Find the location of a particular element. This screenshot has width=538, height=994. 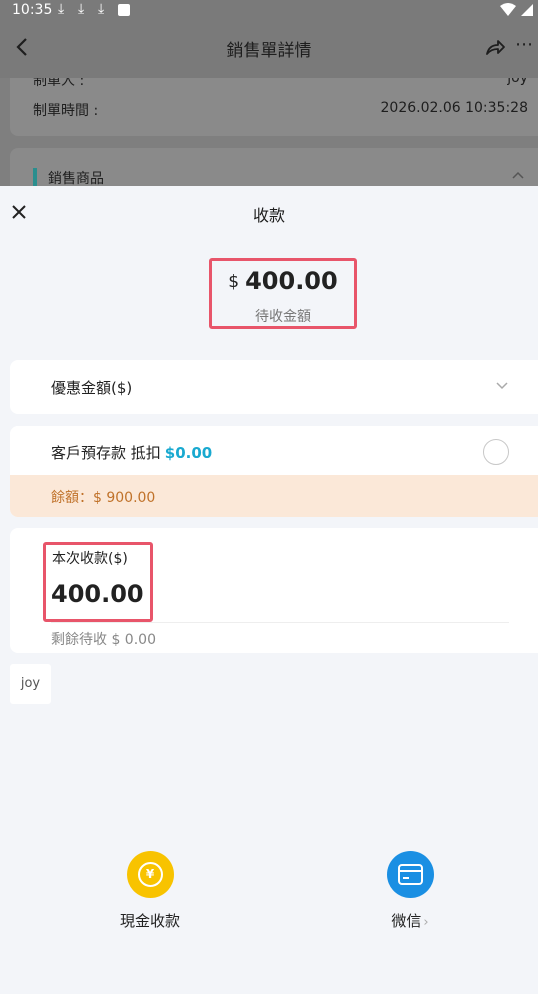

share-icon is located at coordinates (495, 47).